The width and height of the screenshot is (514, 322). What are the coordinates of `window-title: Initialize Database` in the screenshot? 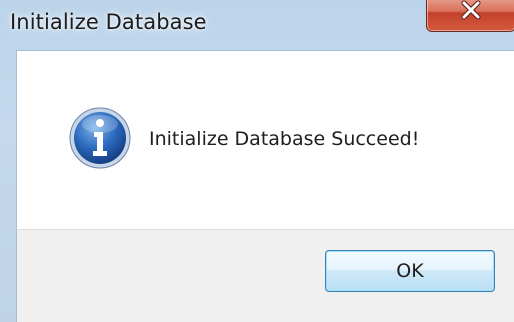 It's located at (108, 22).